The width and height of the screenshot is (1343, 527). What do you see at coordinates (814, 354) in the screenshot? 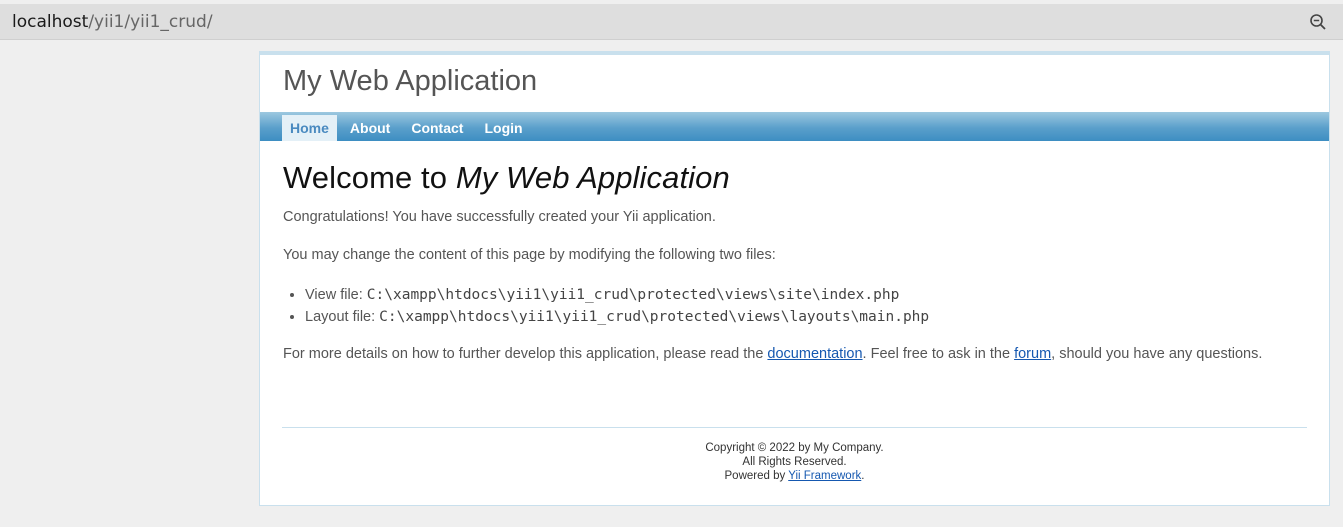
I see `documentation-link: documentation` at bounding box center [814, 354].